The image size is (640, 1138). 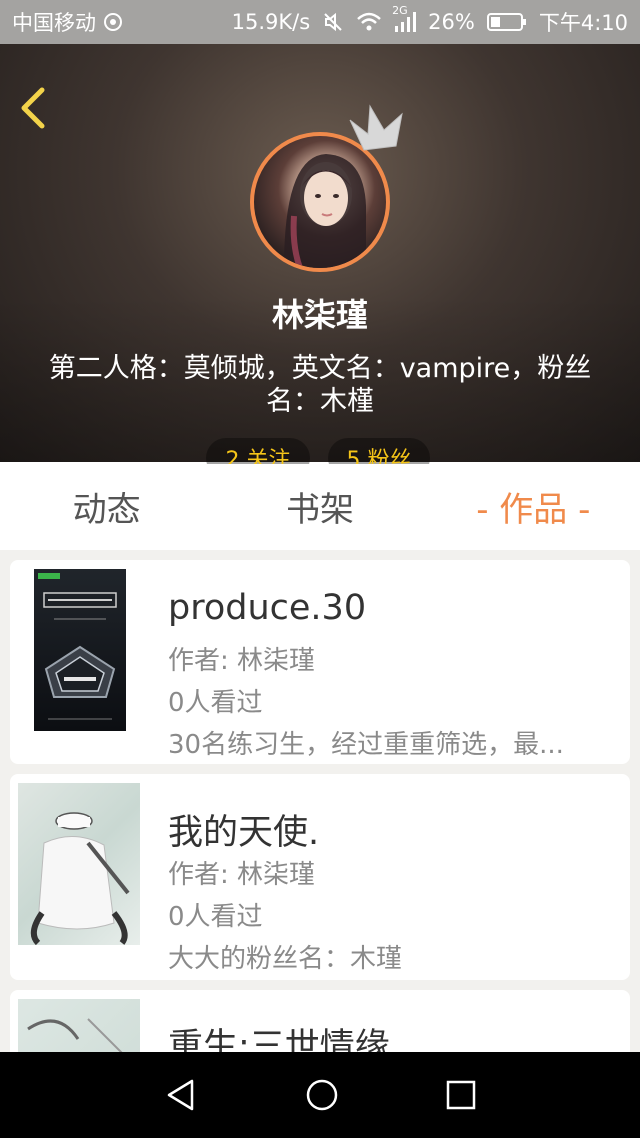 What do you see at coordinates (33, 108) in the screenshot?
I see `back-icon` at bounding box center [33, 108].